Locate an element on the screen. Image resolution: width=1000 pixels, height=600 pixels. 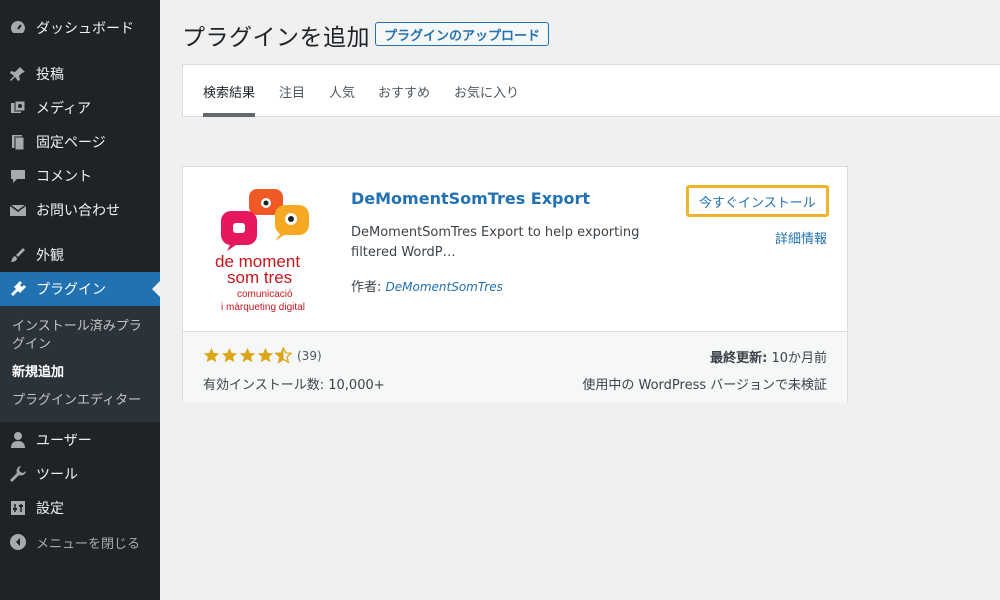
tab-favorites: お気に入り is located at coordinates (486, 91).